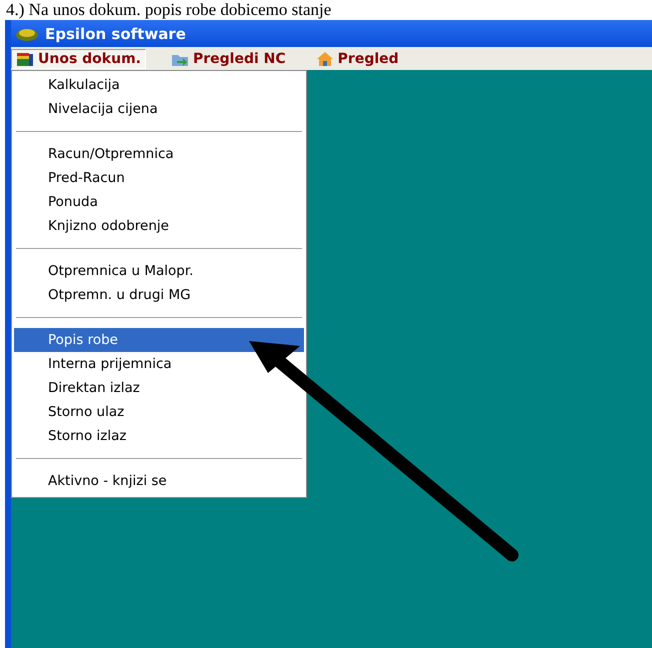 The width and height of the screenshot is (652, 648). I want to click on menu-item: Popis robe, so click(159, 340).